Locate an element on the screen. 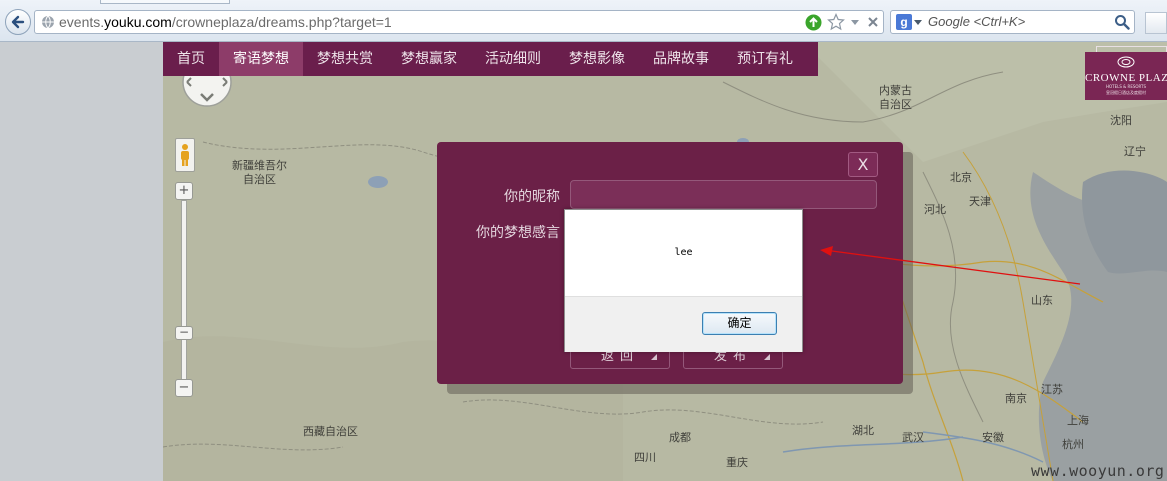  street-view-pegman is located at coordinates (185, 155).